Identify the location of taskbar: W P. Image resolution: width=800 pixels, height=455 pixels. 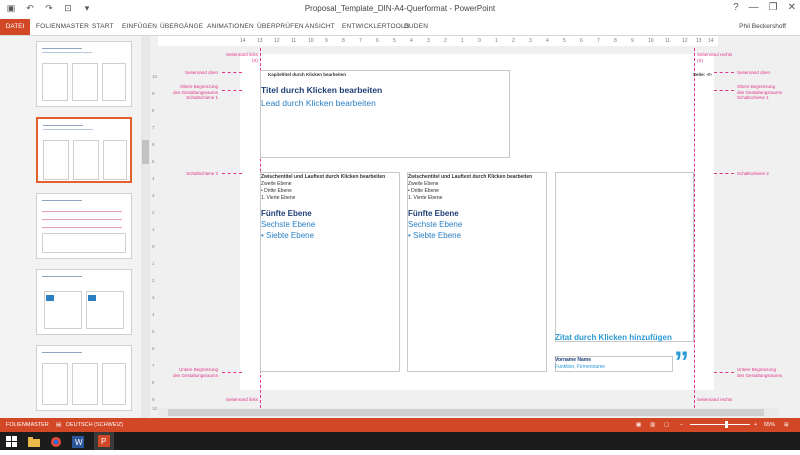
(400, 441).